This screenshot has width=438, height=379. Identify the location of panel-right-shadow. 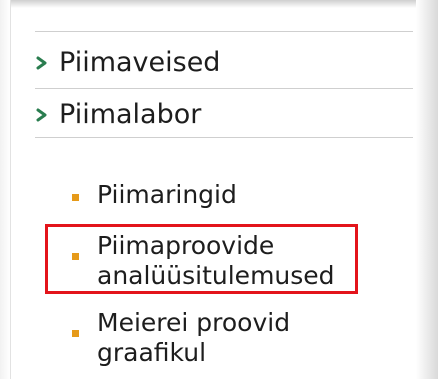
(427, 189).